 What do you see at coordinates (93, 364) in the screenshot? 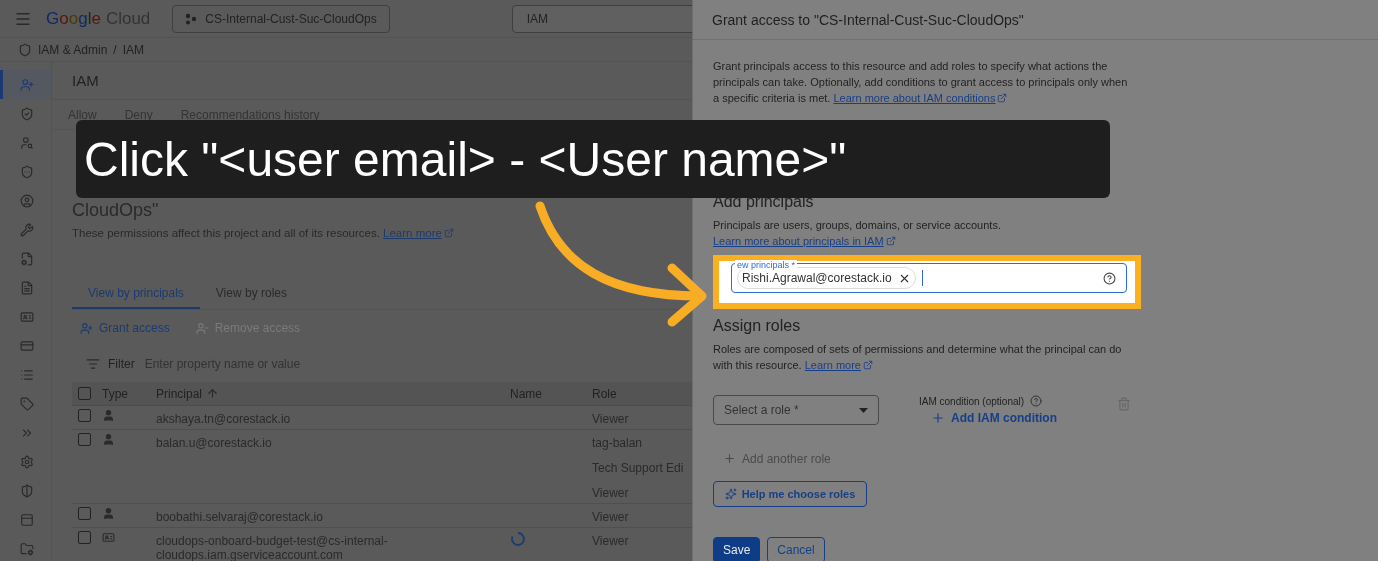
I see `filter-icon` at bounding box center [93, 364].